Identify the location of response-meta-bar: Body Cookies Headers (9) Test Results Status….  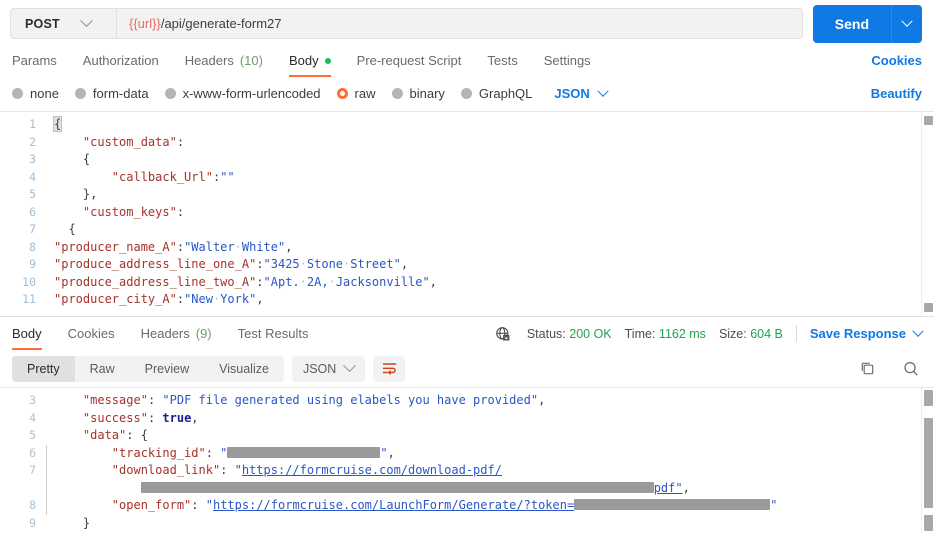
(467, 333).